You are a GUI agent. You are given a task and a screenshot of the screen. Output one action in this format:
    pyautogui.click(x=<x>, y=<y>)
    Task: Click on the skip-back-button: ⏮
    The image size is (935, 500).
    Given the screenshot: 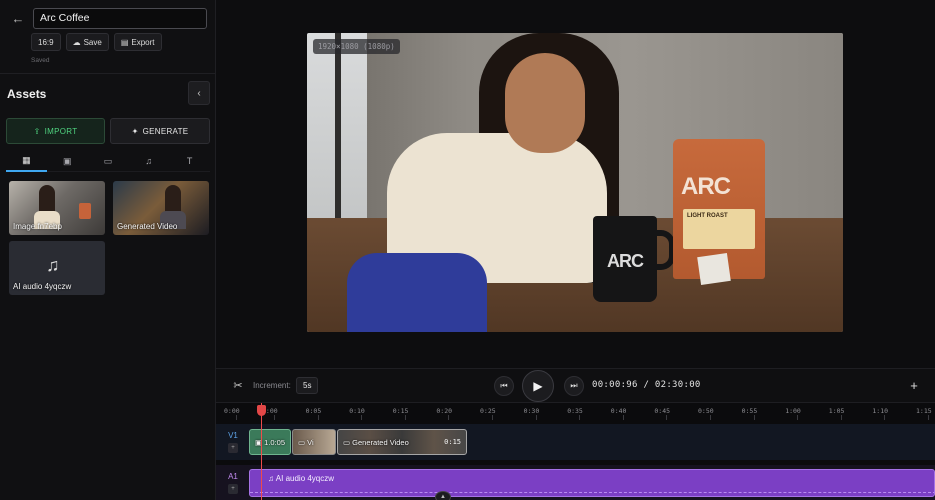 What is the action you would take?
    pyautogui.click(x=504, y=386)
    